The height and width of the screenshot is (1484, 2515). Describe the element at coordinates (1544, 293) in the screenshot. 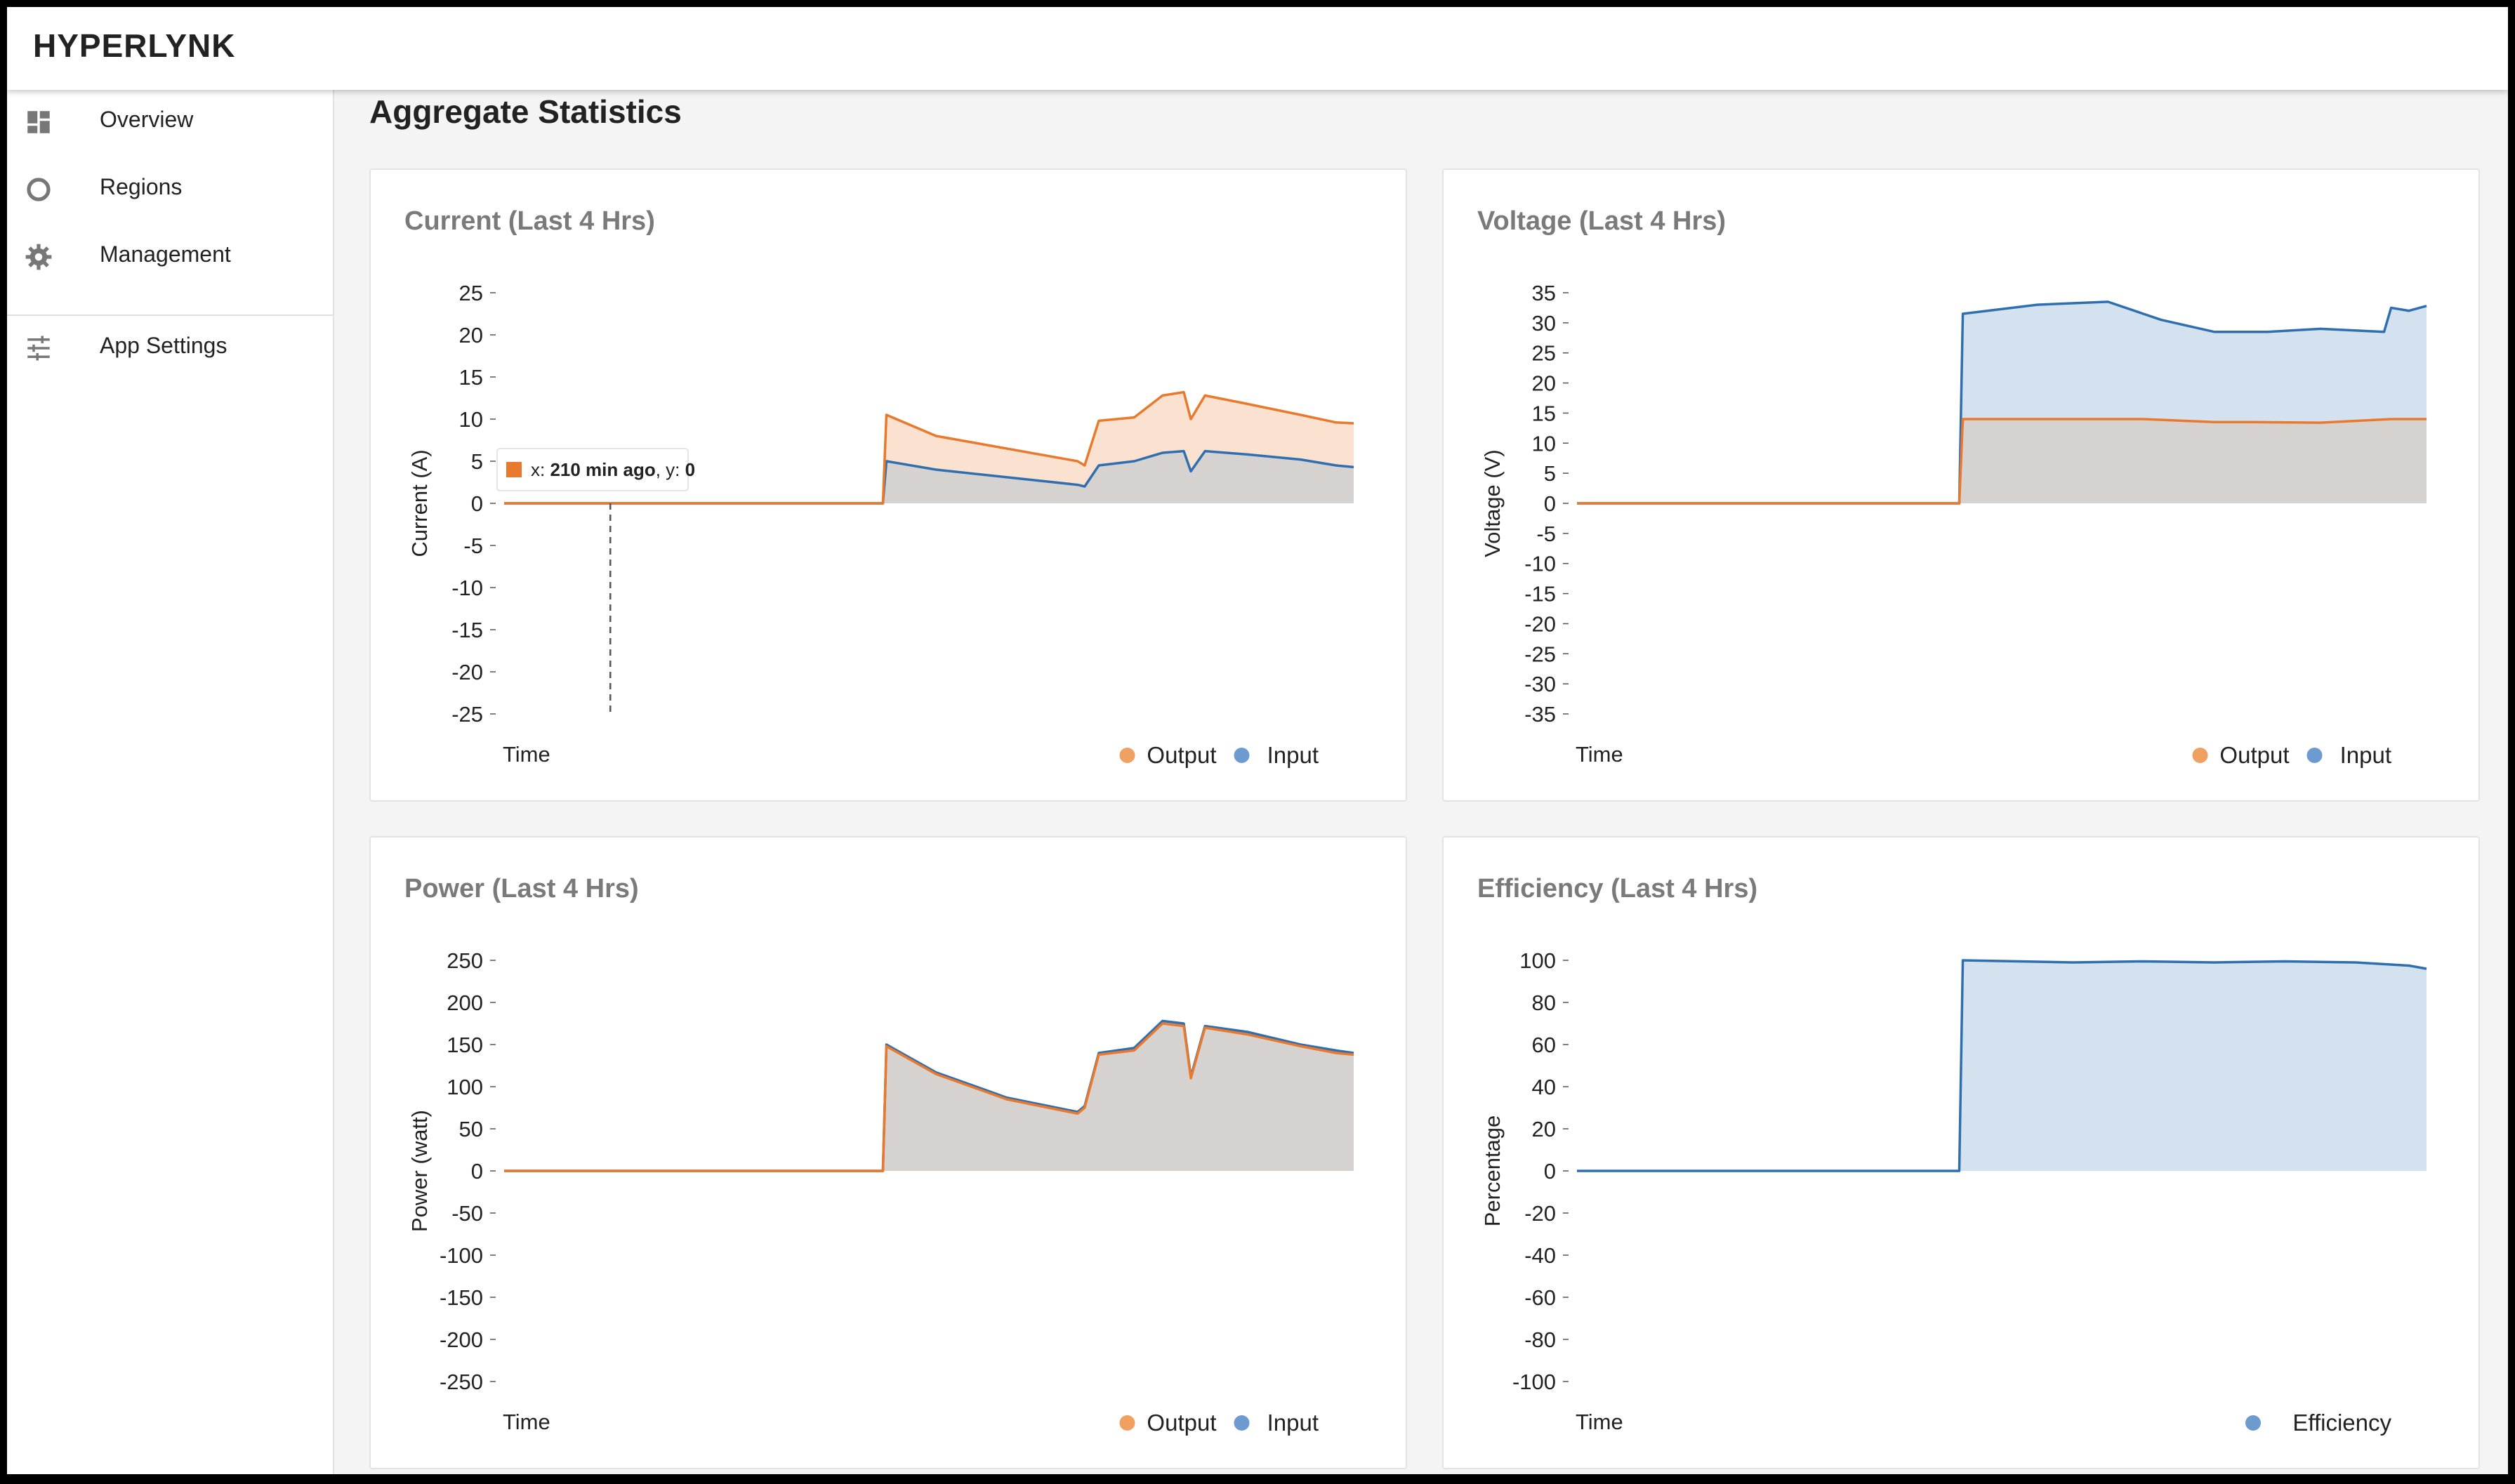

I see `y-tick-label: 35` at that location.